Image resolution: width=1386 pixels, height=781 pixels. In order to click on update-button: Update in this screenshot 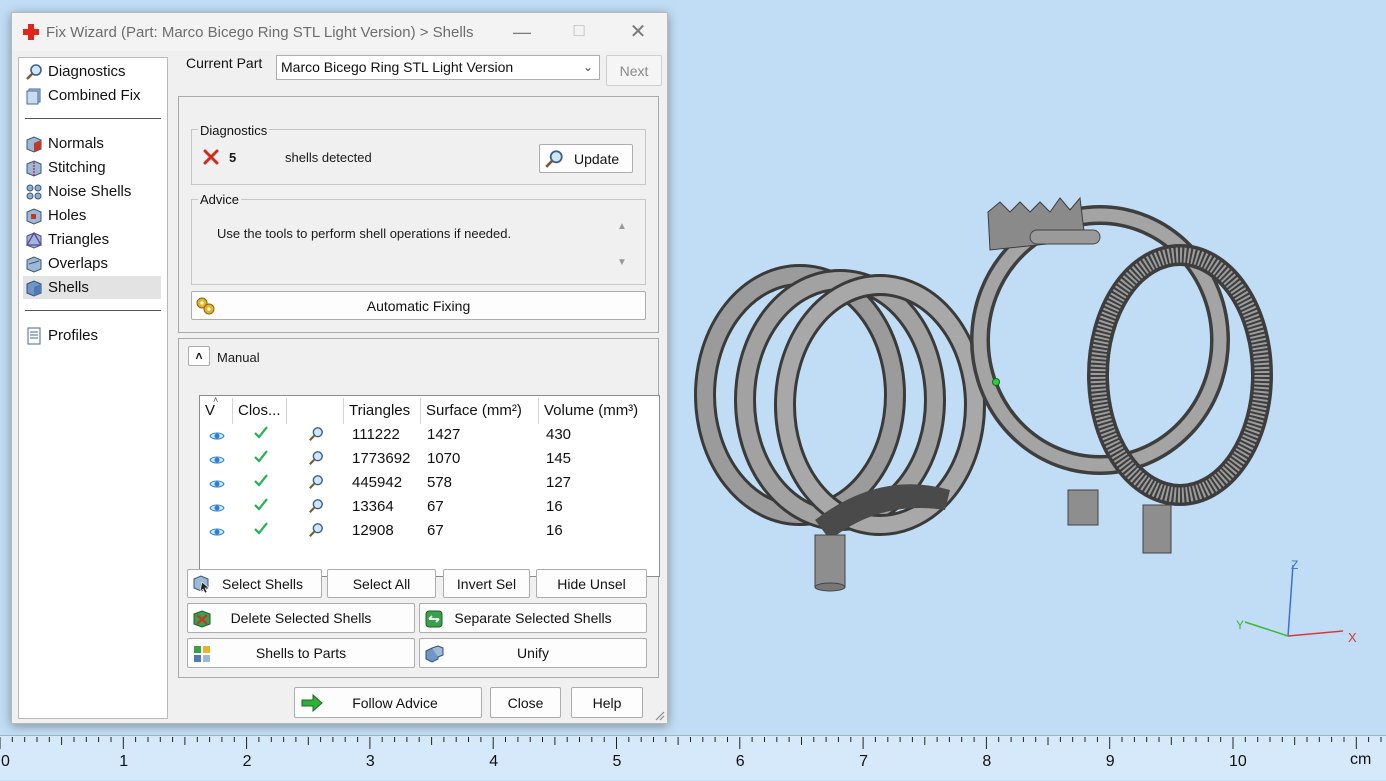, I will do `click(586, 158)`.